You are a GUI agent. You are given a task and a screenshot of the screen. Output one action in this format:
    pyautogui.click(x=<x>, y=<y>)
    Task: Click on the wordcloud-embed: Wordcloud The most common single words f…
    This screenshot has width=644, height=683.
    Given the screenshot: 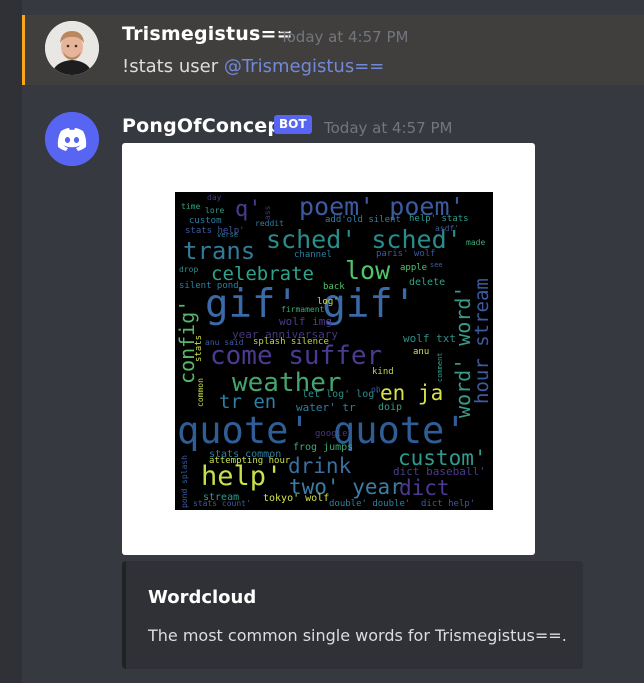 What is the action you would take?
    pyautogui.click(x=352, y=615)
    